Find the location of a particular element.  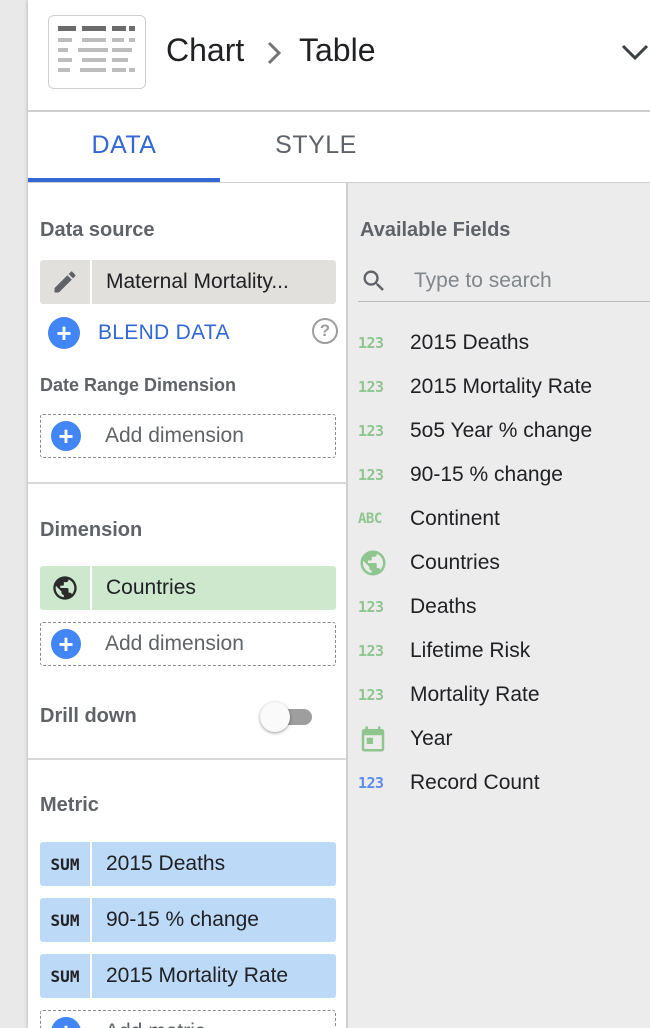

field-item: 123 Mortality Rate is located at coordinates (504, 695).